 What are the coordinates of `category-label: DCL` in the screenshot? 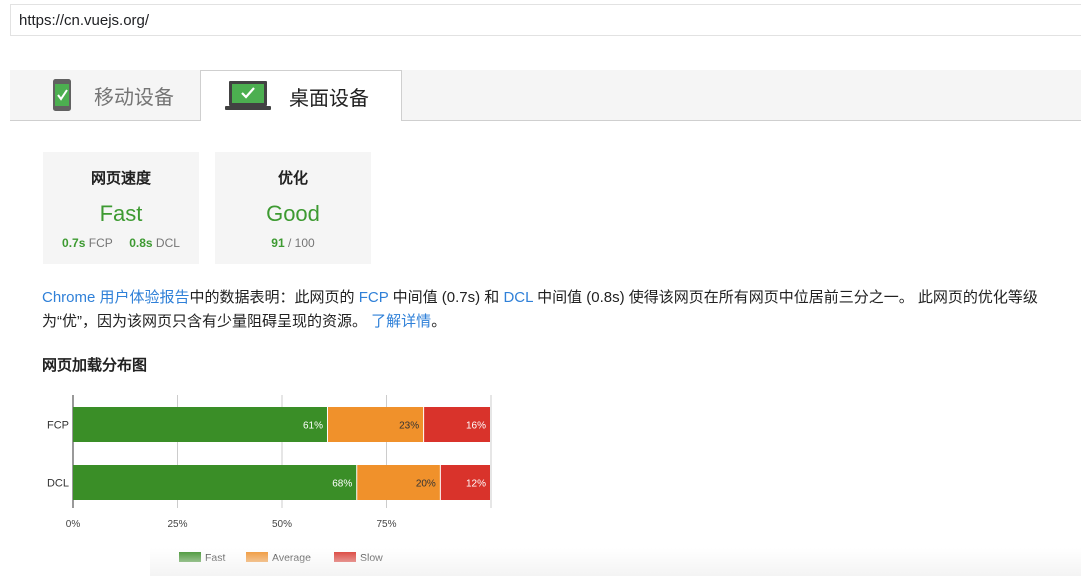 It's located at (58, 484).